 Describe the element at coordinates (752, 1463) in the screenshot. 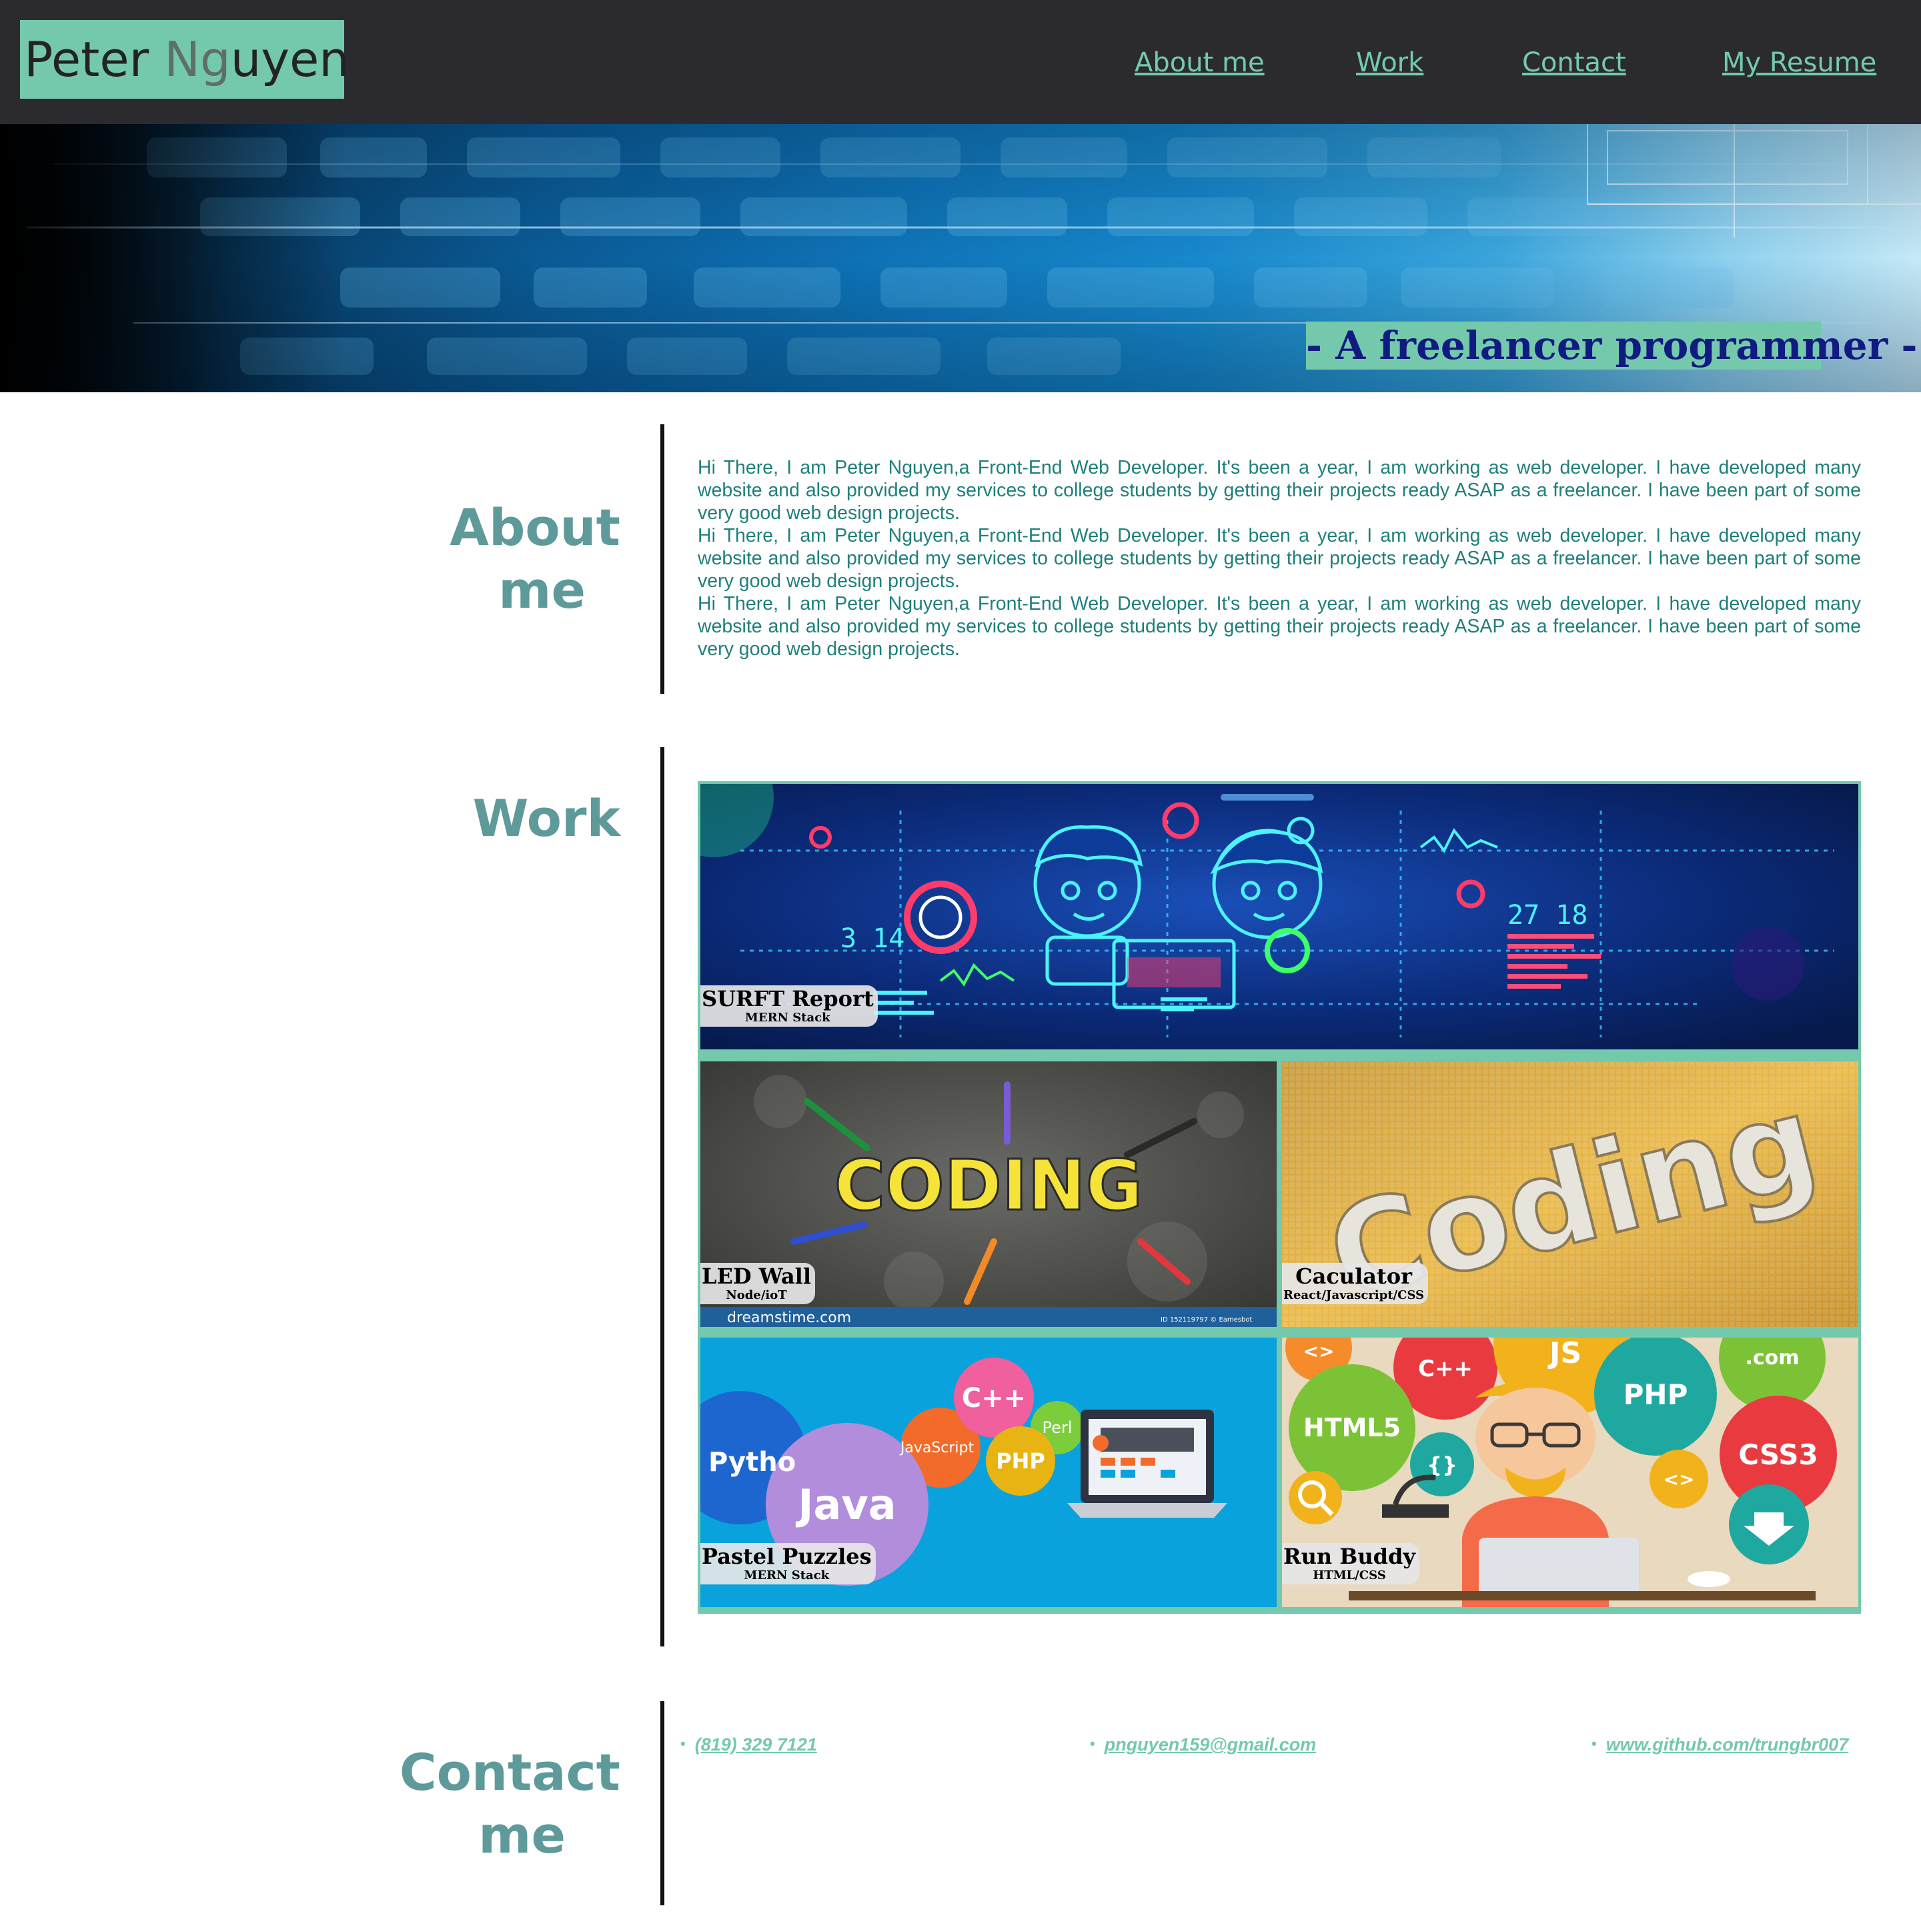

I see `bubble-python: Pytho` at that location.